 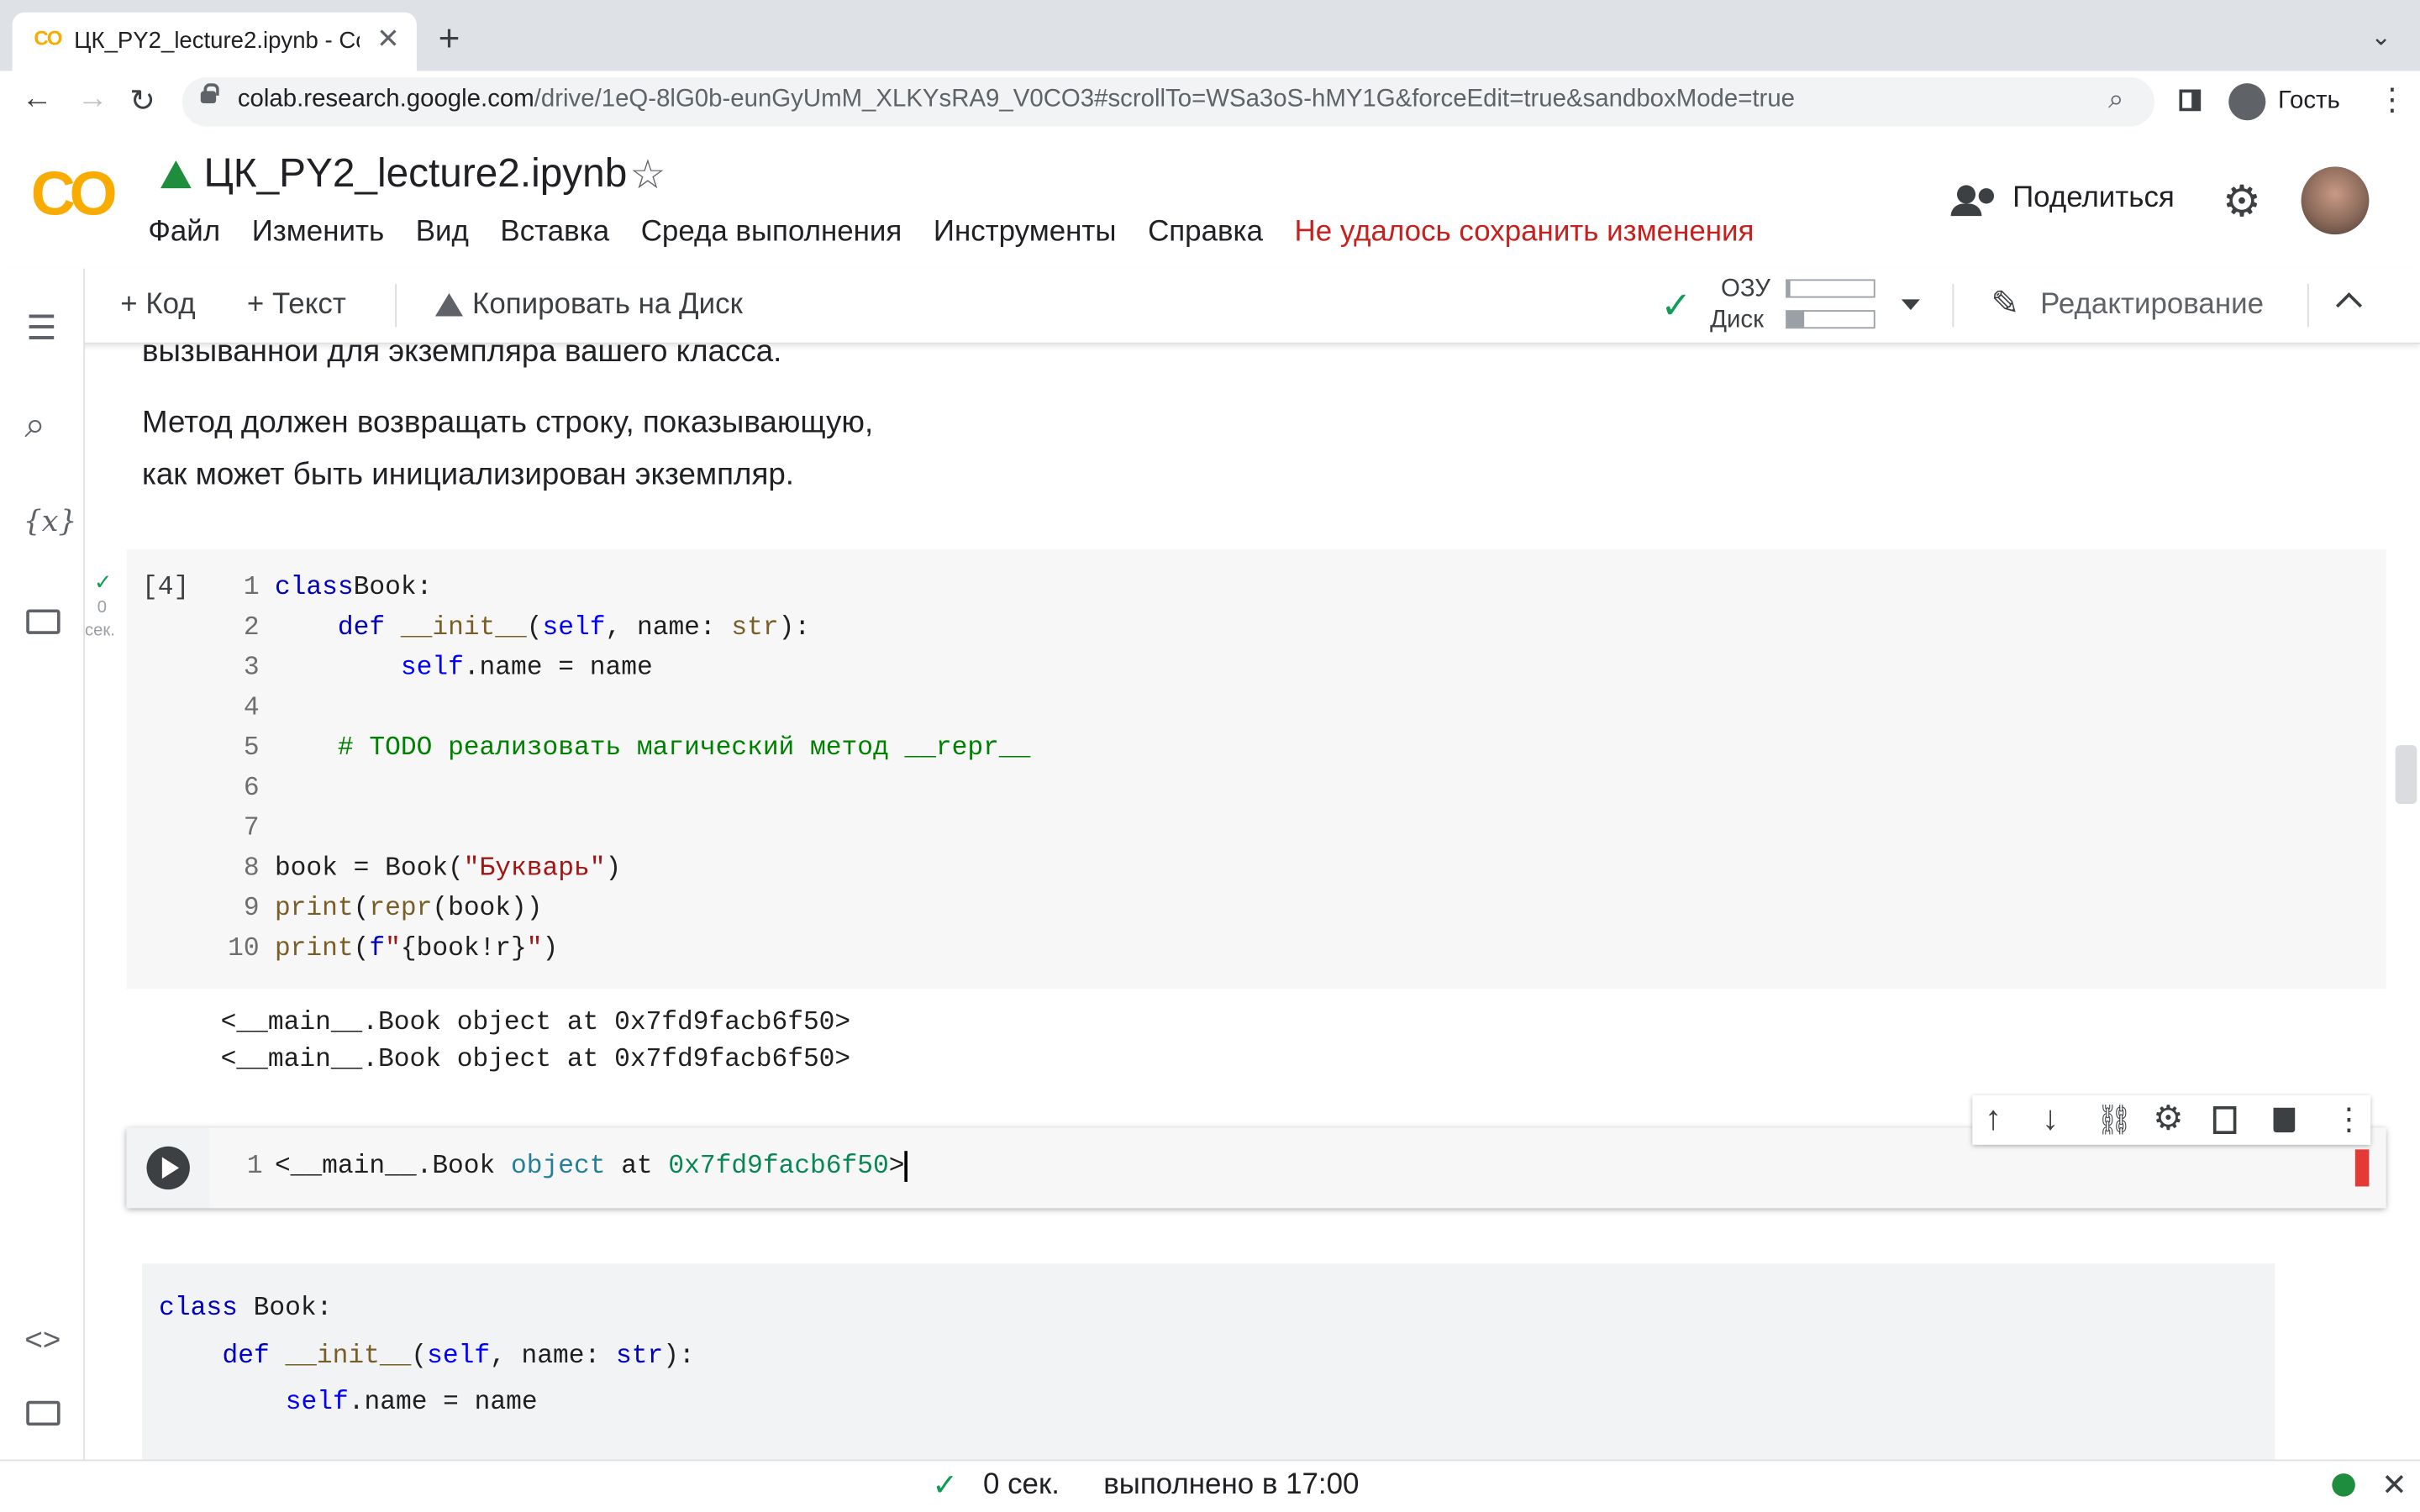 What do you see at coordinates (401, 910) in the screenshot?
I see `code-token: repr` at bounding box center [401, 910].